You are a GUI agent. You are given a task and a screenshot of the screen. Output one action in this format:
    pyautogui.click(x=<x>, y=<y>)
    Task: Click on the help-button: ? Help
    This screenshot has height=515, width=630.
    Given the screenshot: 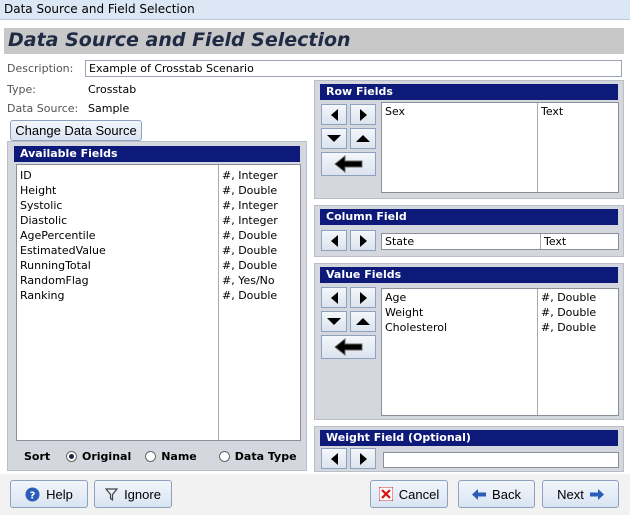 What is the action you would take?
    pyautogui.click(x=49, y=494)
    